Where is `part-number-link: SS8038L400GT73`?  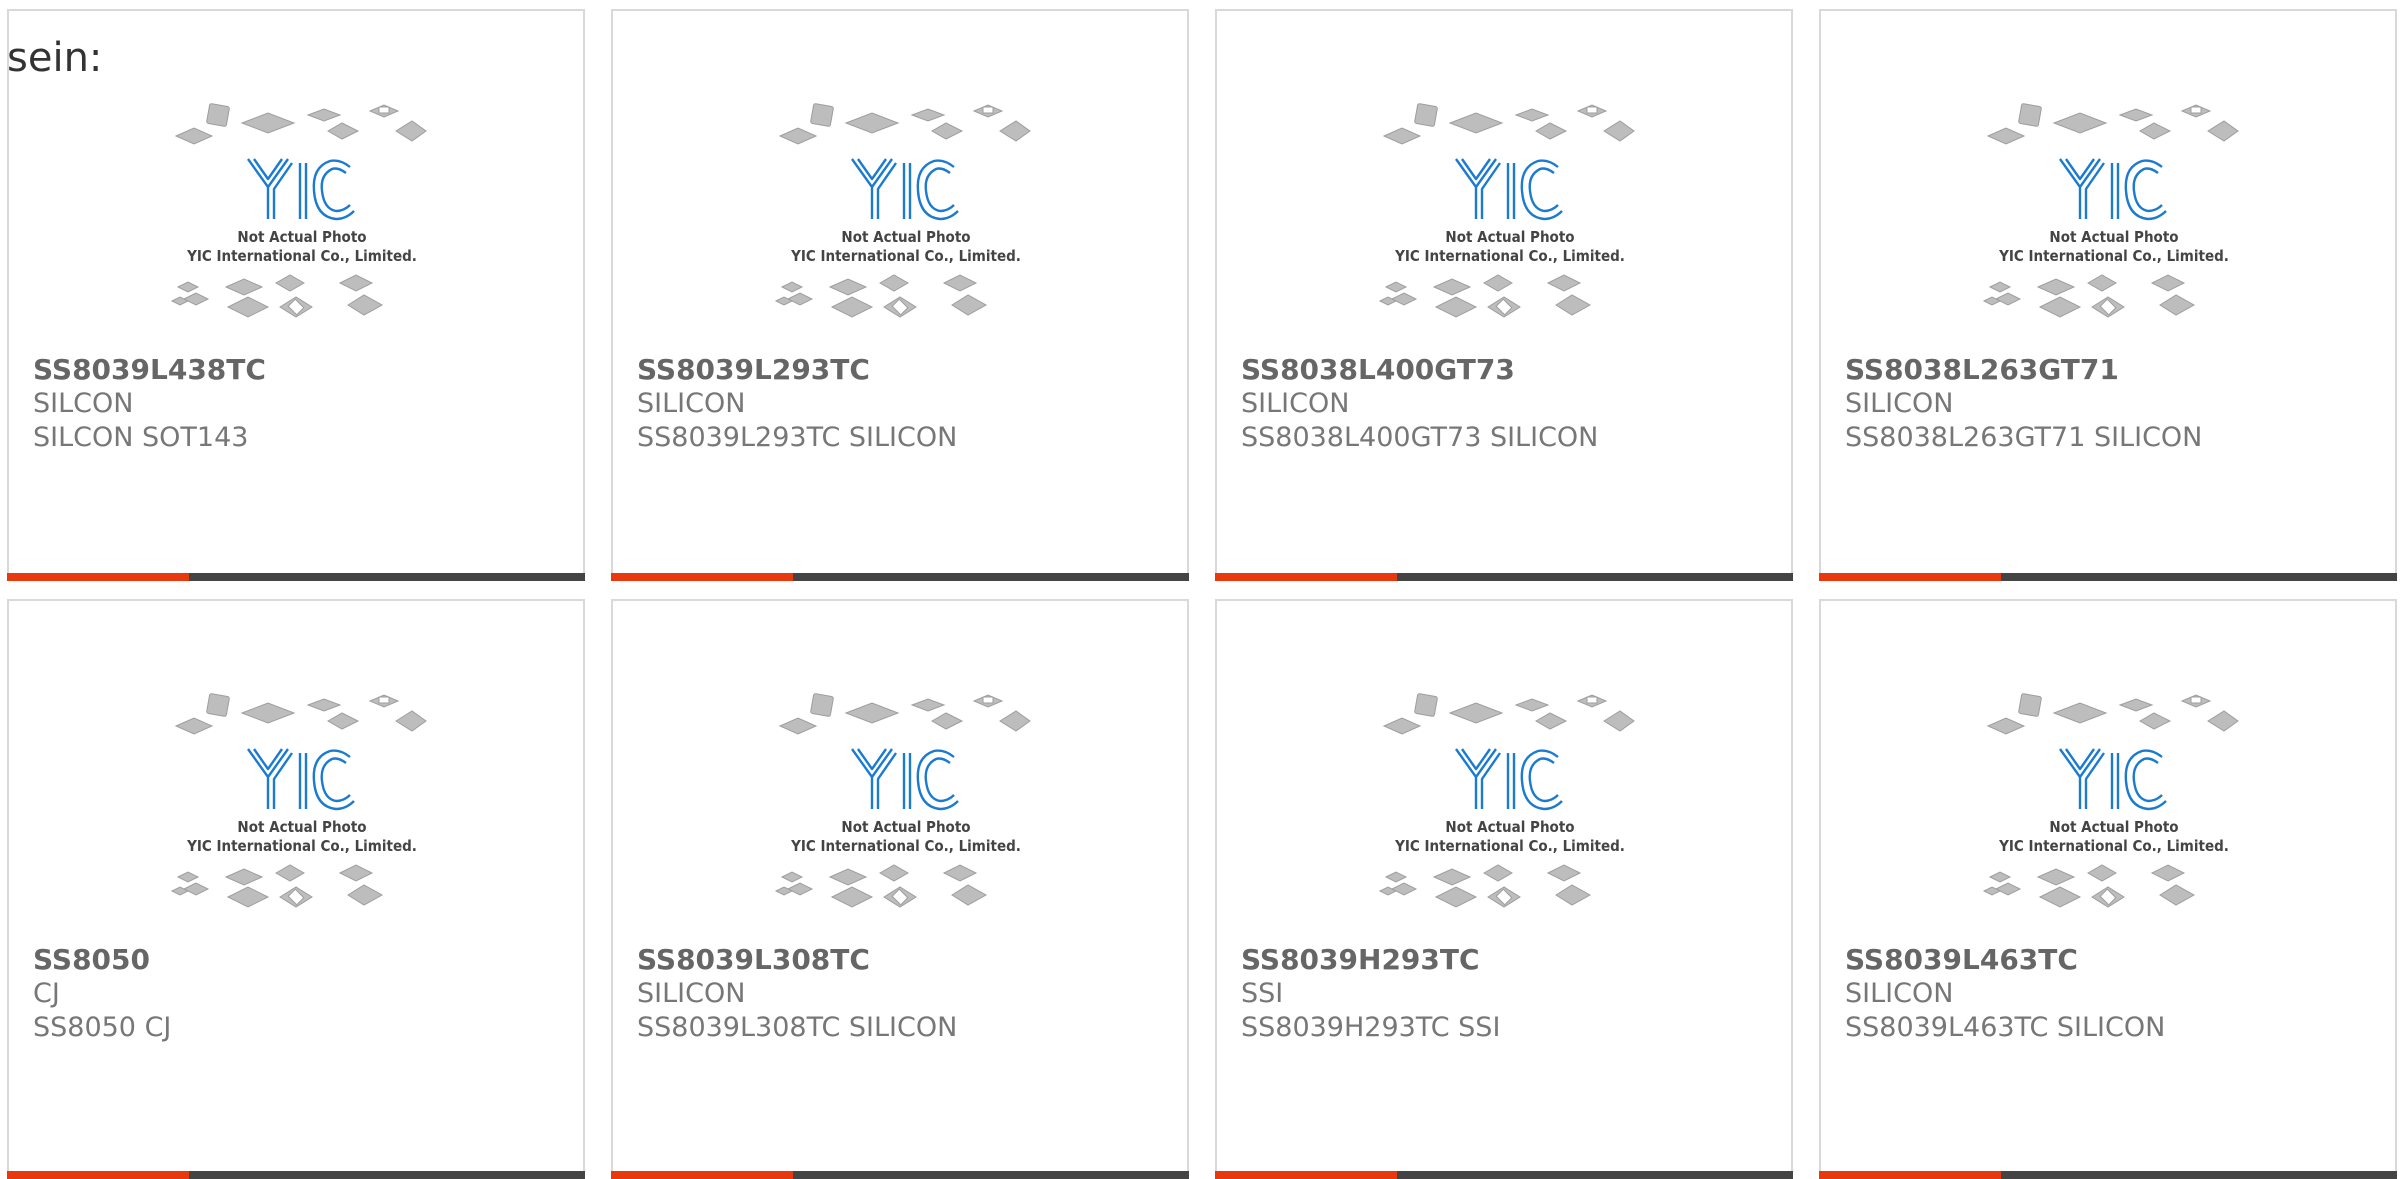 part-number-link: SS8038L400GT73 is located at coordinates (1508, 369).